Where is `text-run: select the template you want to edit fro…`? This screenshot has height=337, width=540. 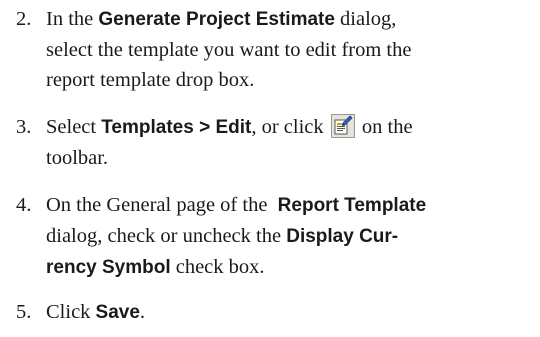
text-run: select the template you want to edit fro… is located at coordinates (229, 50).